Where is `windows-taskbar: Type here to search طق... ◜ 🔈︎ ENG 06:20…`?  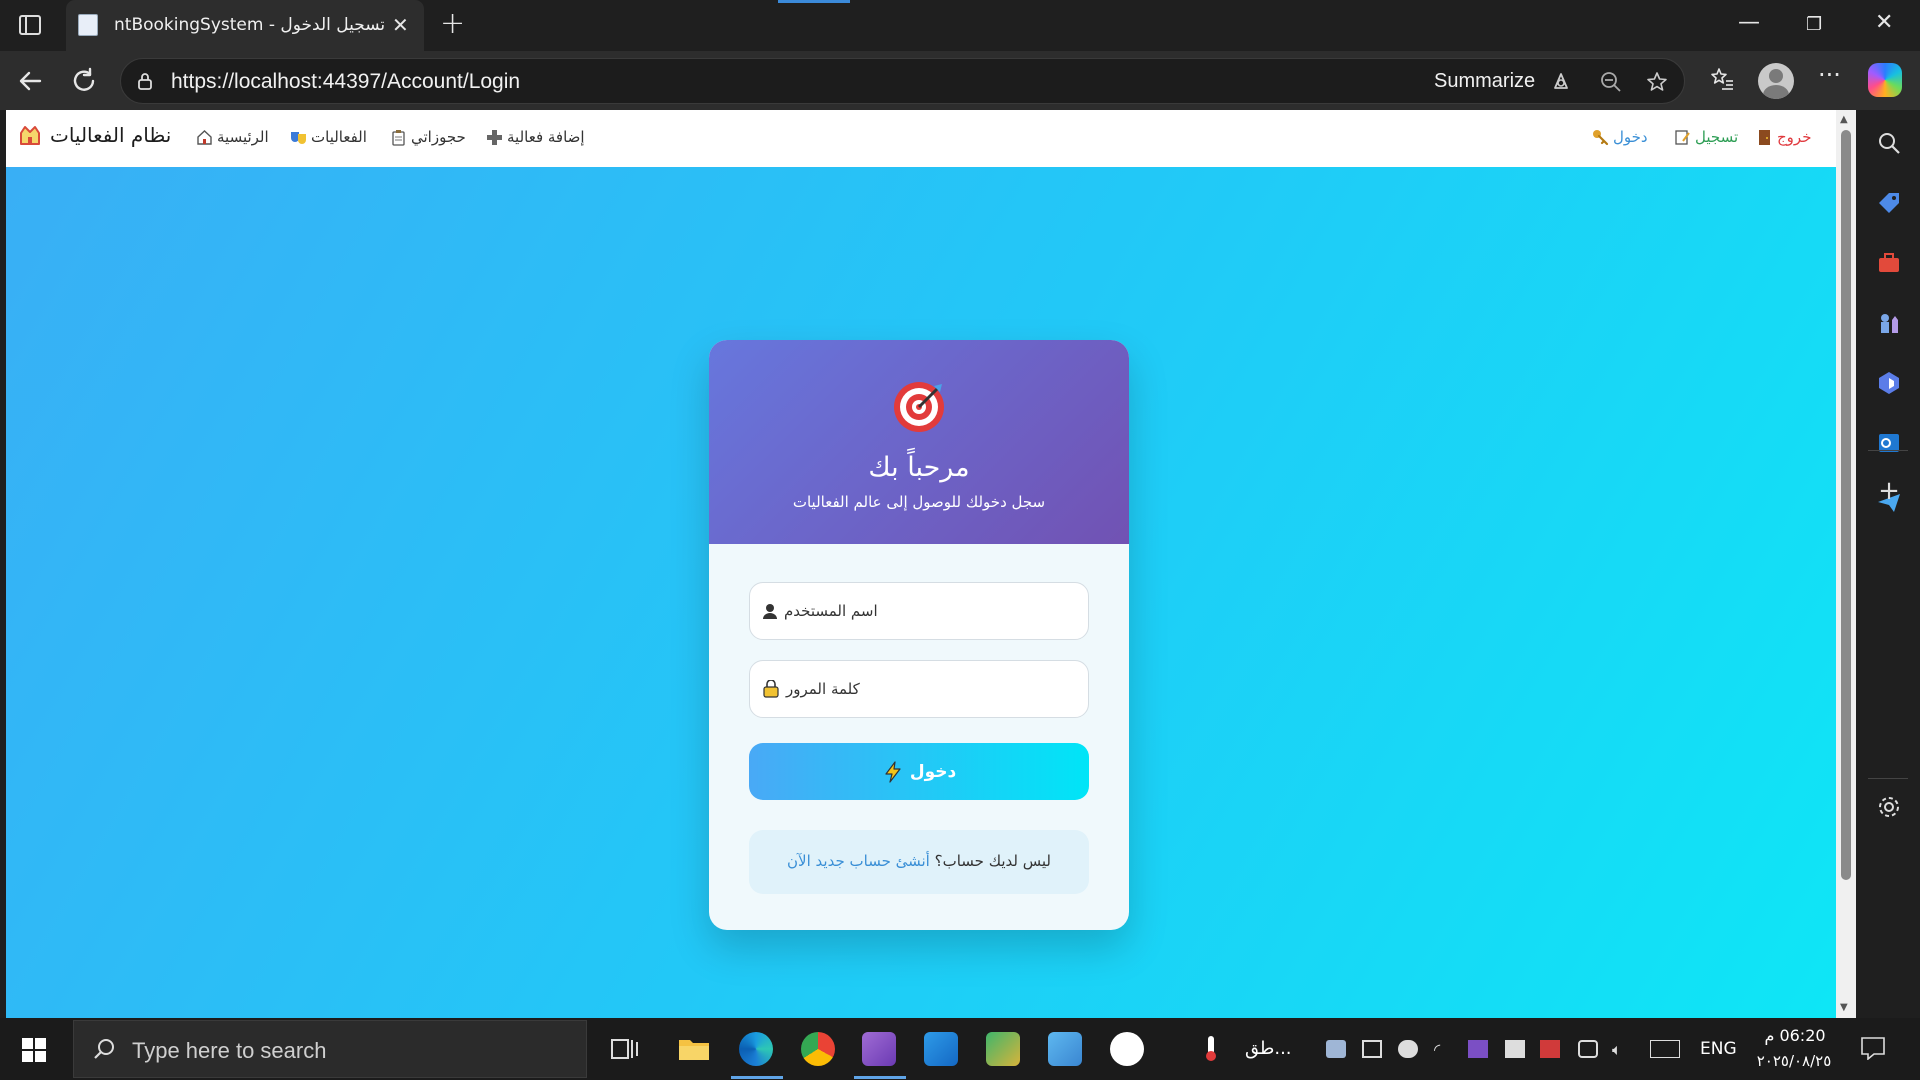
windows-taskbar: Type here to search طق... ◜ 🔈︎ ENG 06:20… is located at coordinates (960, 1049).